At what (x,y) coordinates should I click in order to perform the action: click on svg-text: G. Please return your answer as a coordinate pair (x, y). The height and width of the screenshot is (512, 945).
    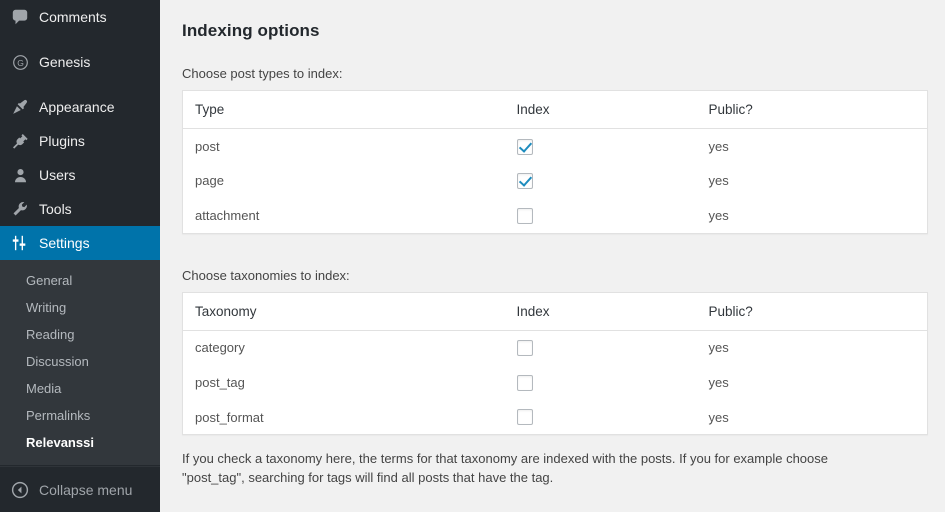
    Looking at the image, I should click on (20, 62).